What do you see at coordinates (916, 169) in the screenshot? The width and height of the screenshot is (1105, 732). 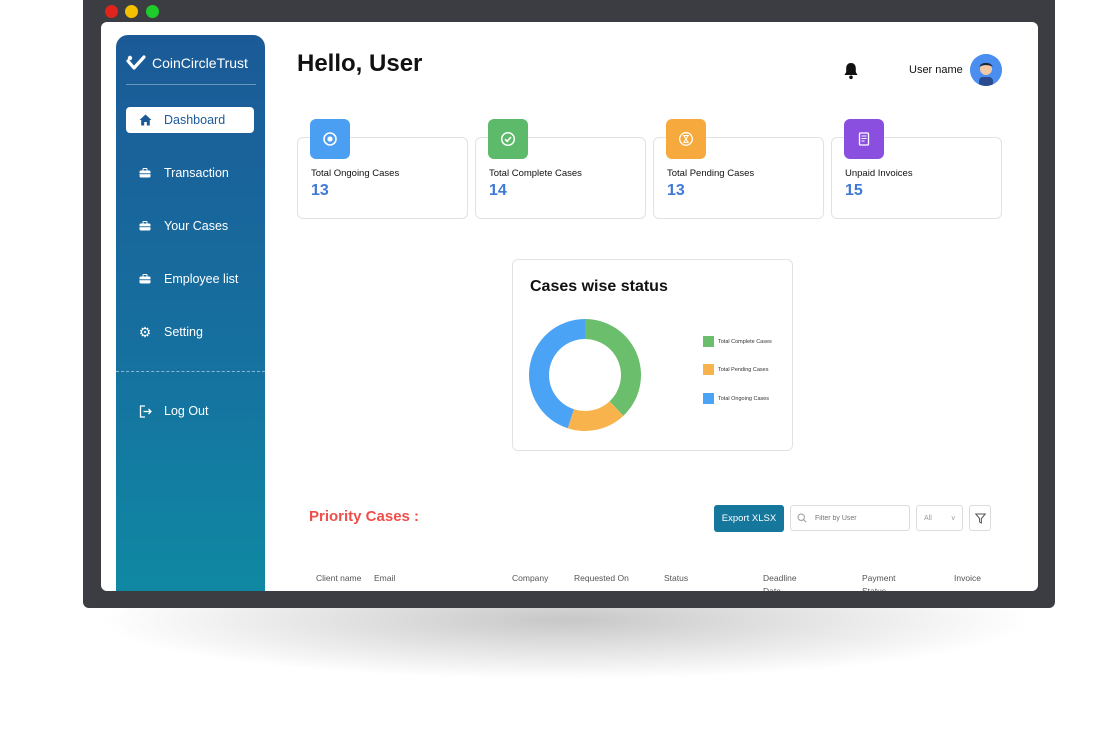 I see `stat-card-unpaid-invoices: Unpaid Invoices 15` at bounding box center [916, 169].